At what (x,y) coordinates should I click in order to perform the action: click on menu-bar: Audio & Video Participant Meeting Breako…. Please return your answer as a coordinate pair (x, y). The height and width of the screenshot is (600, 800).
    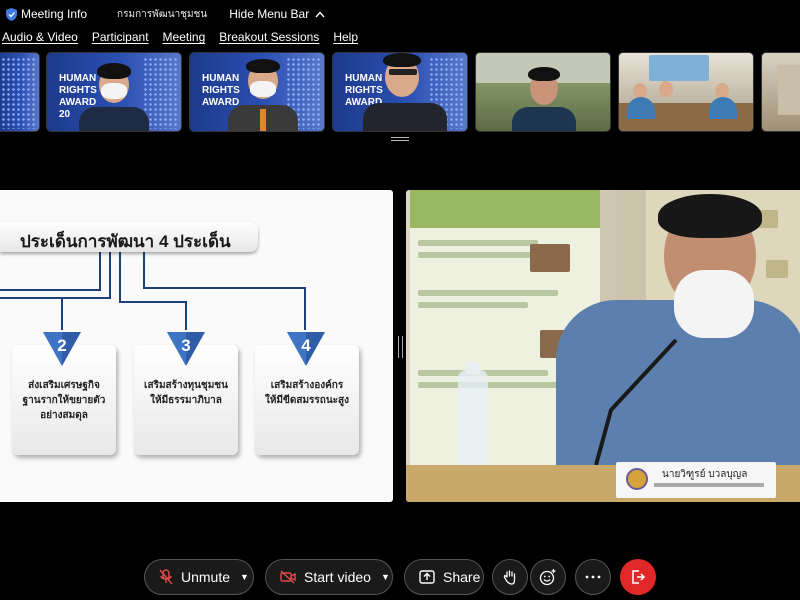
    Looking at the image, I should click on (179, 40).